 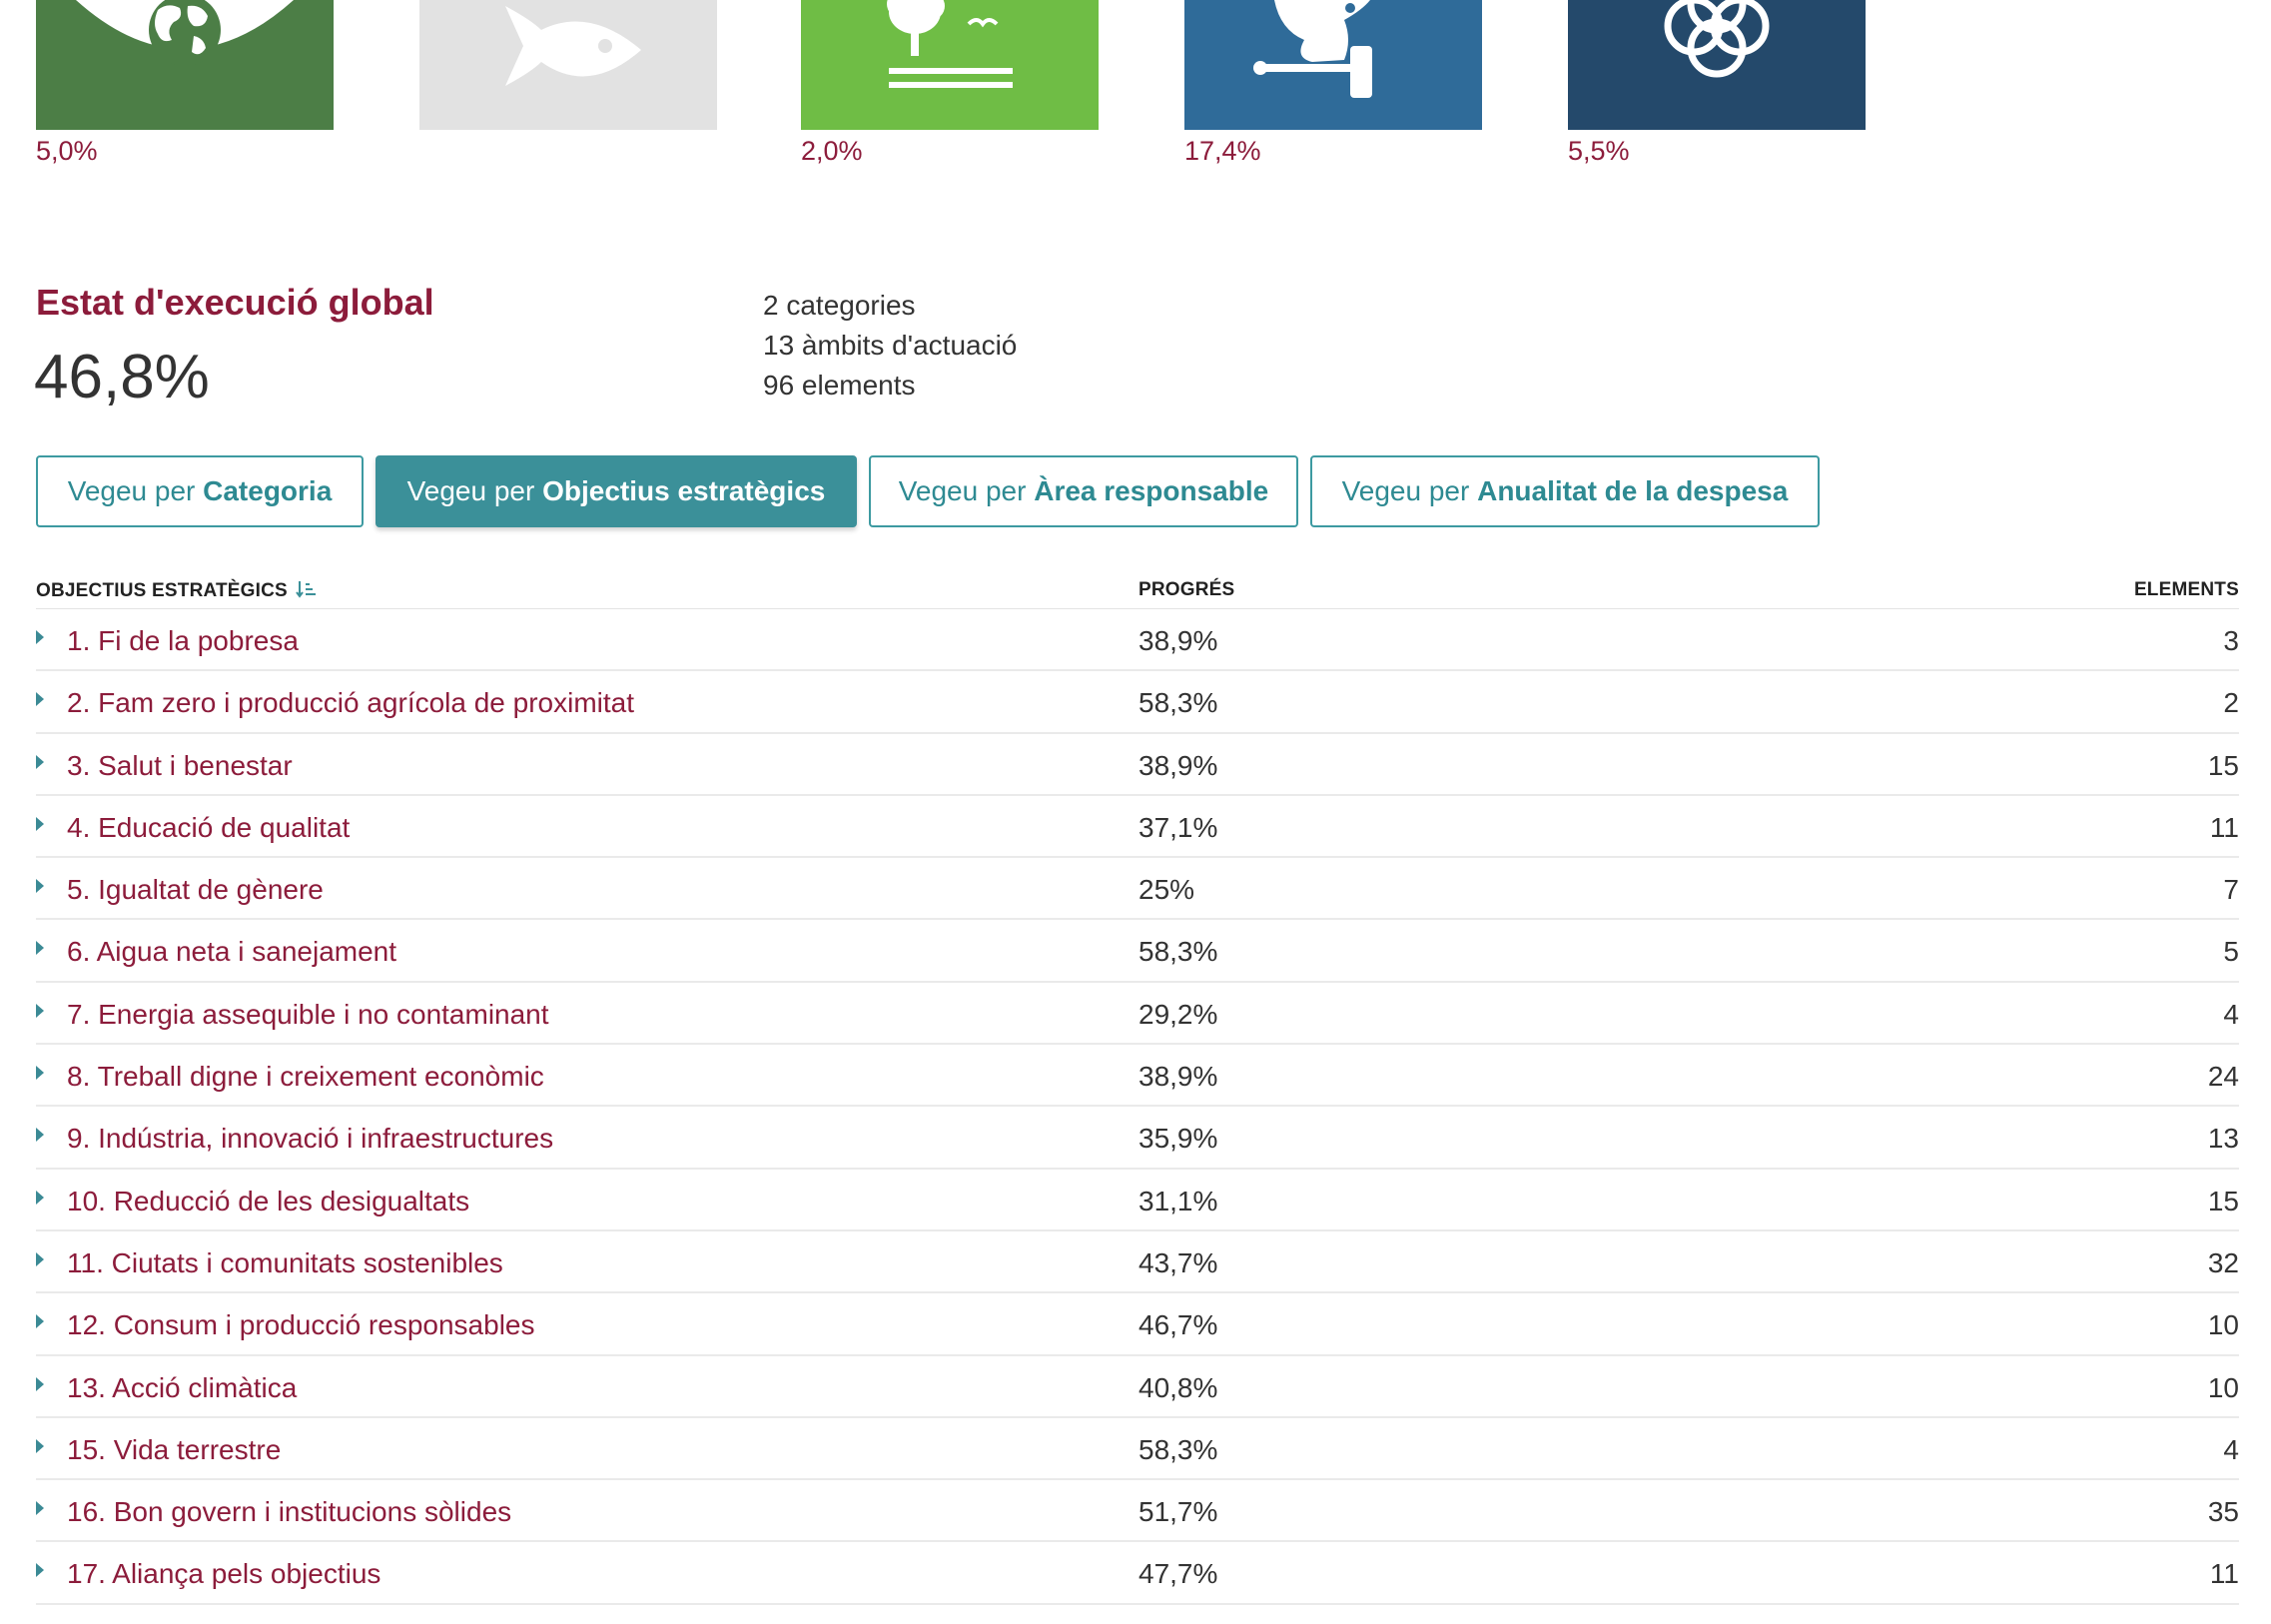 I want to click on table-row: 1. Fi de la pobresa 38,9% 3, so click(x=1137, y=640).